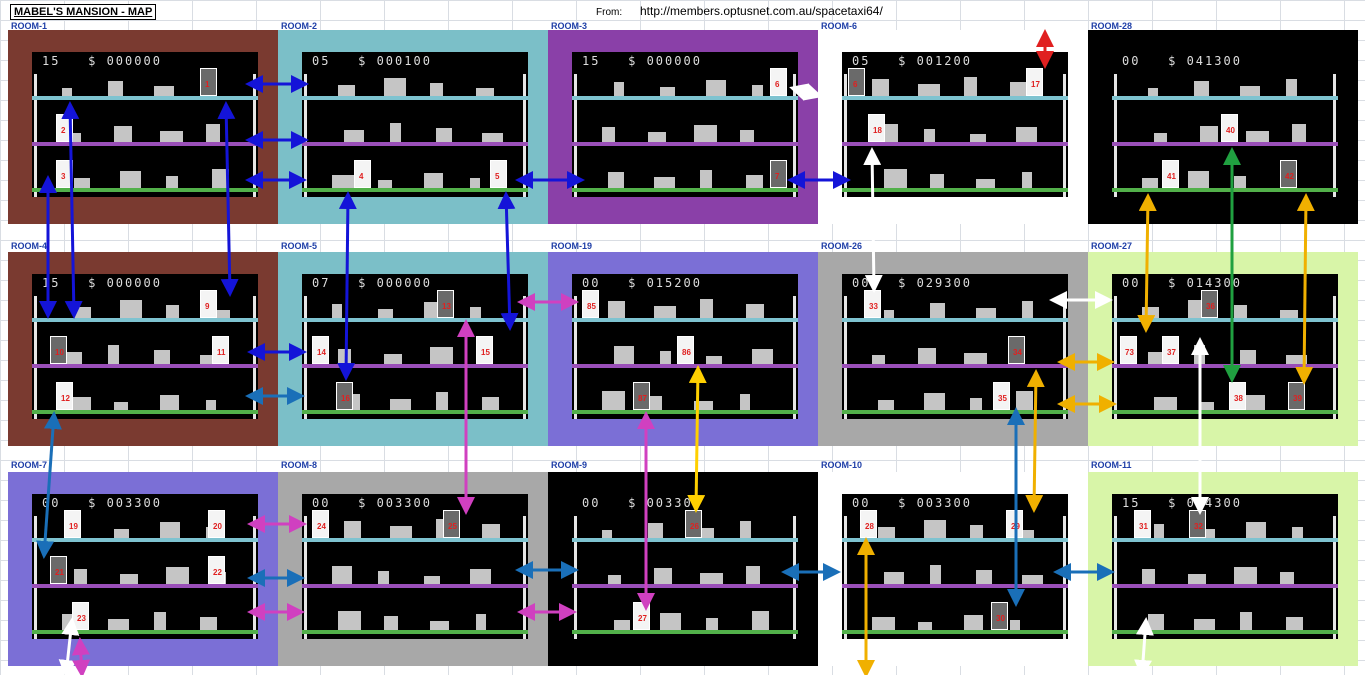 The height and width of the screenshot is (675, 1365). What do you see at coordinates (1225, 124) in the screenshot?
I see `room-screen: 00 $ 041300 40 41 42` at bounding box center [1225, 124].